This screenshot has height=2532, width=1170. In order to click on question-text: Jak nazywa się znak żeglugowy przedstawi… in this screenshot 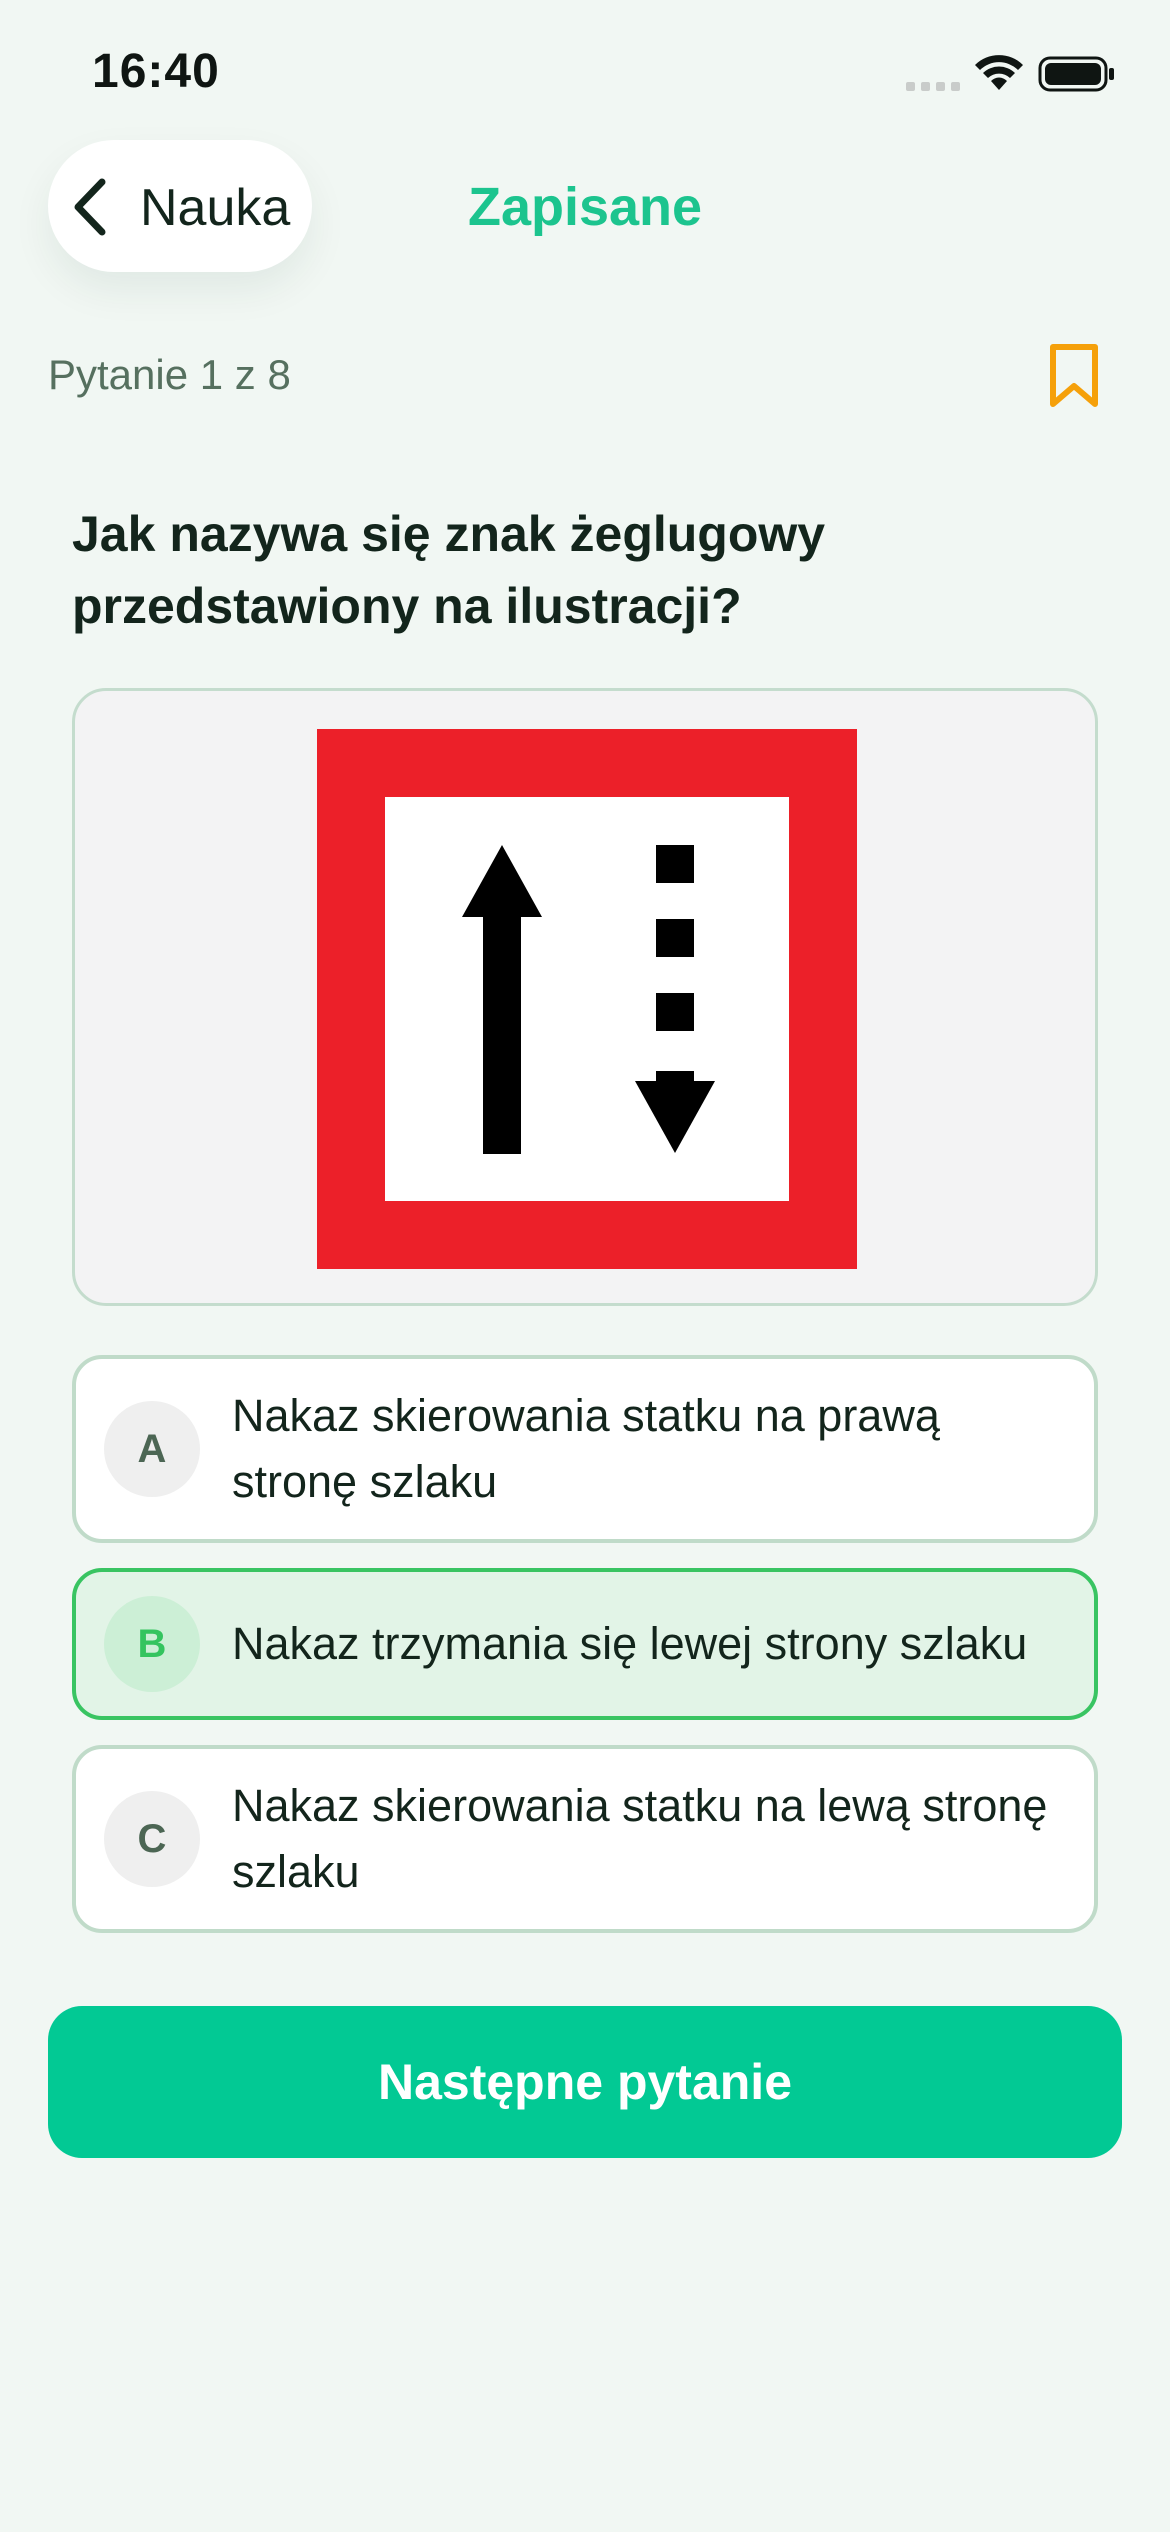, I will do `click(449, 570)`.